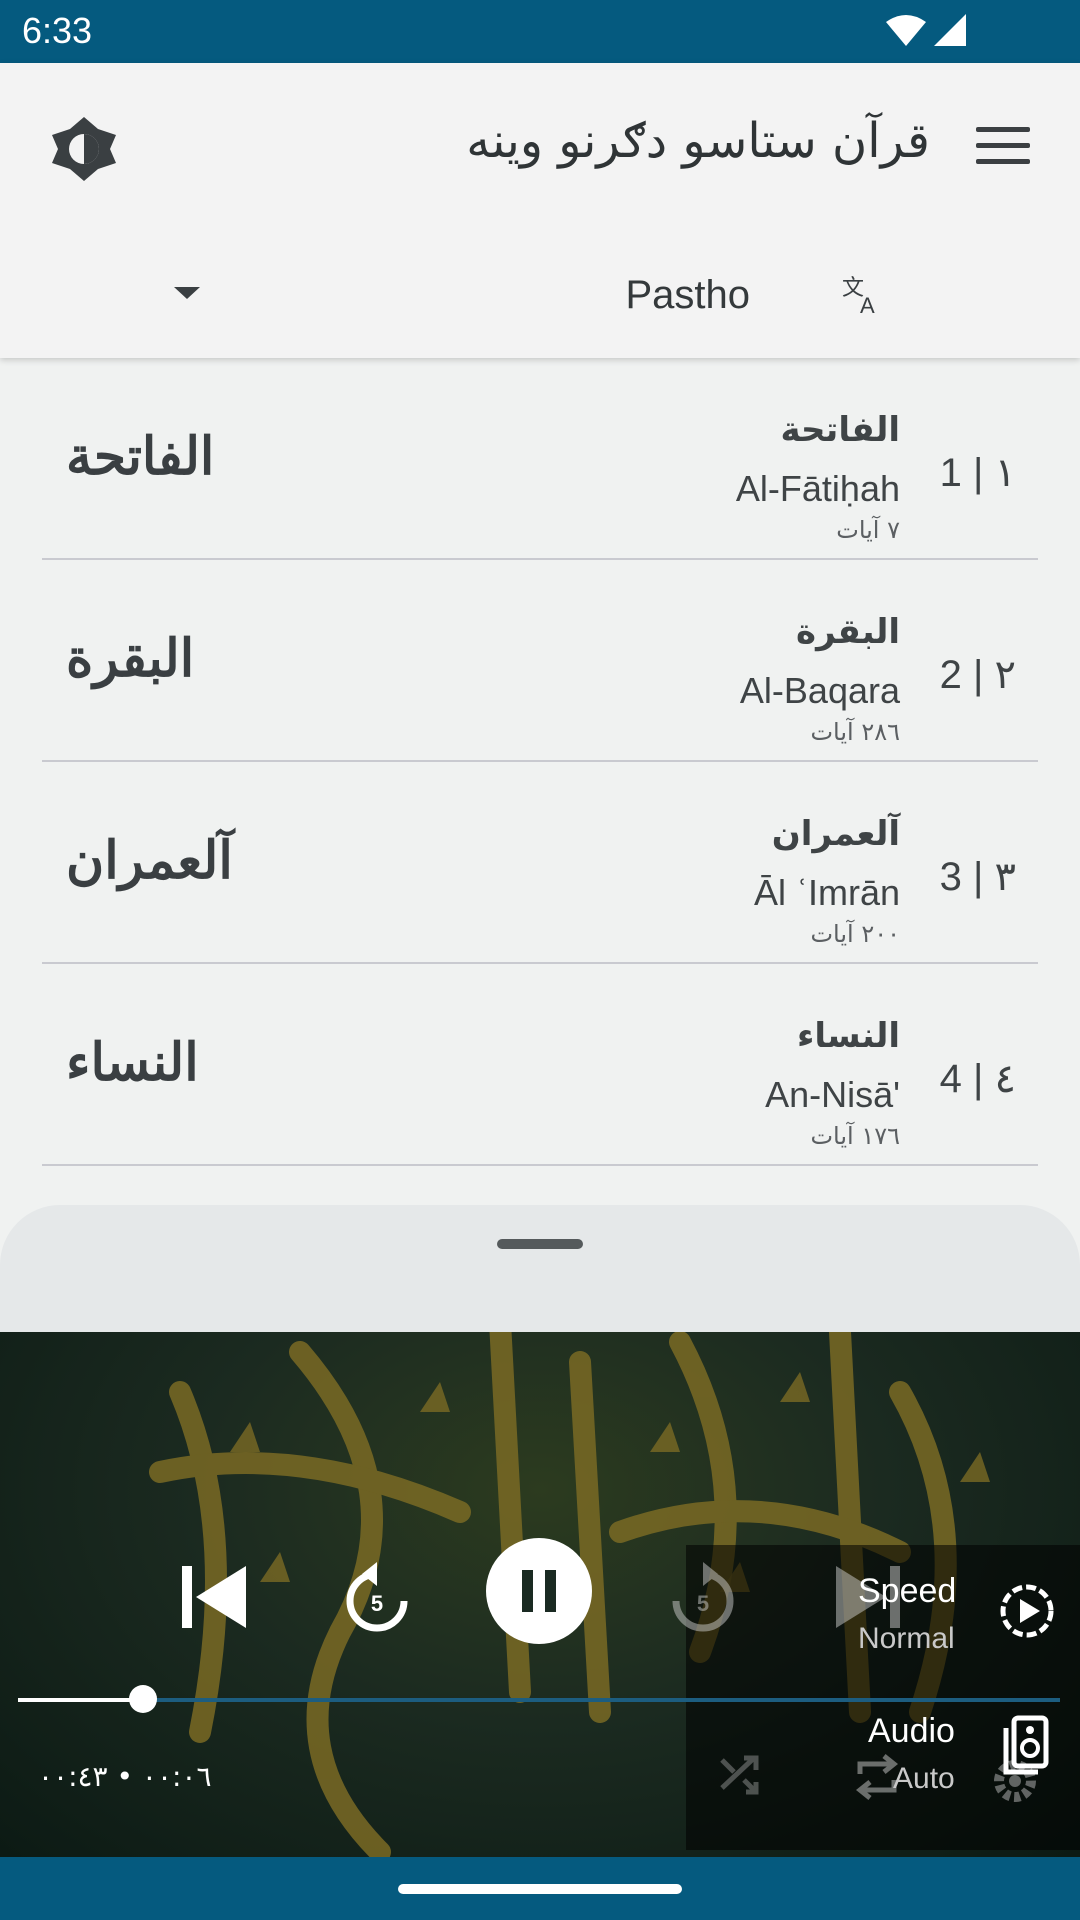 This screenshot has width=1080, height=1920. Describe the element at coordinates (540, 863) in the screenshot. I see `list-item: آلعمران آلعمران Āl ʿImrān ٢٠٠ آيات 3 | ٣` at that location.